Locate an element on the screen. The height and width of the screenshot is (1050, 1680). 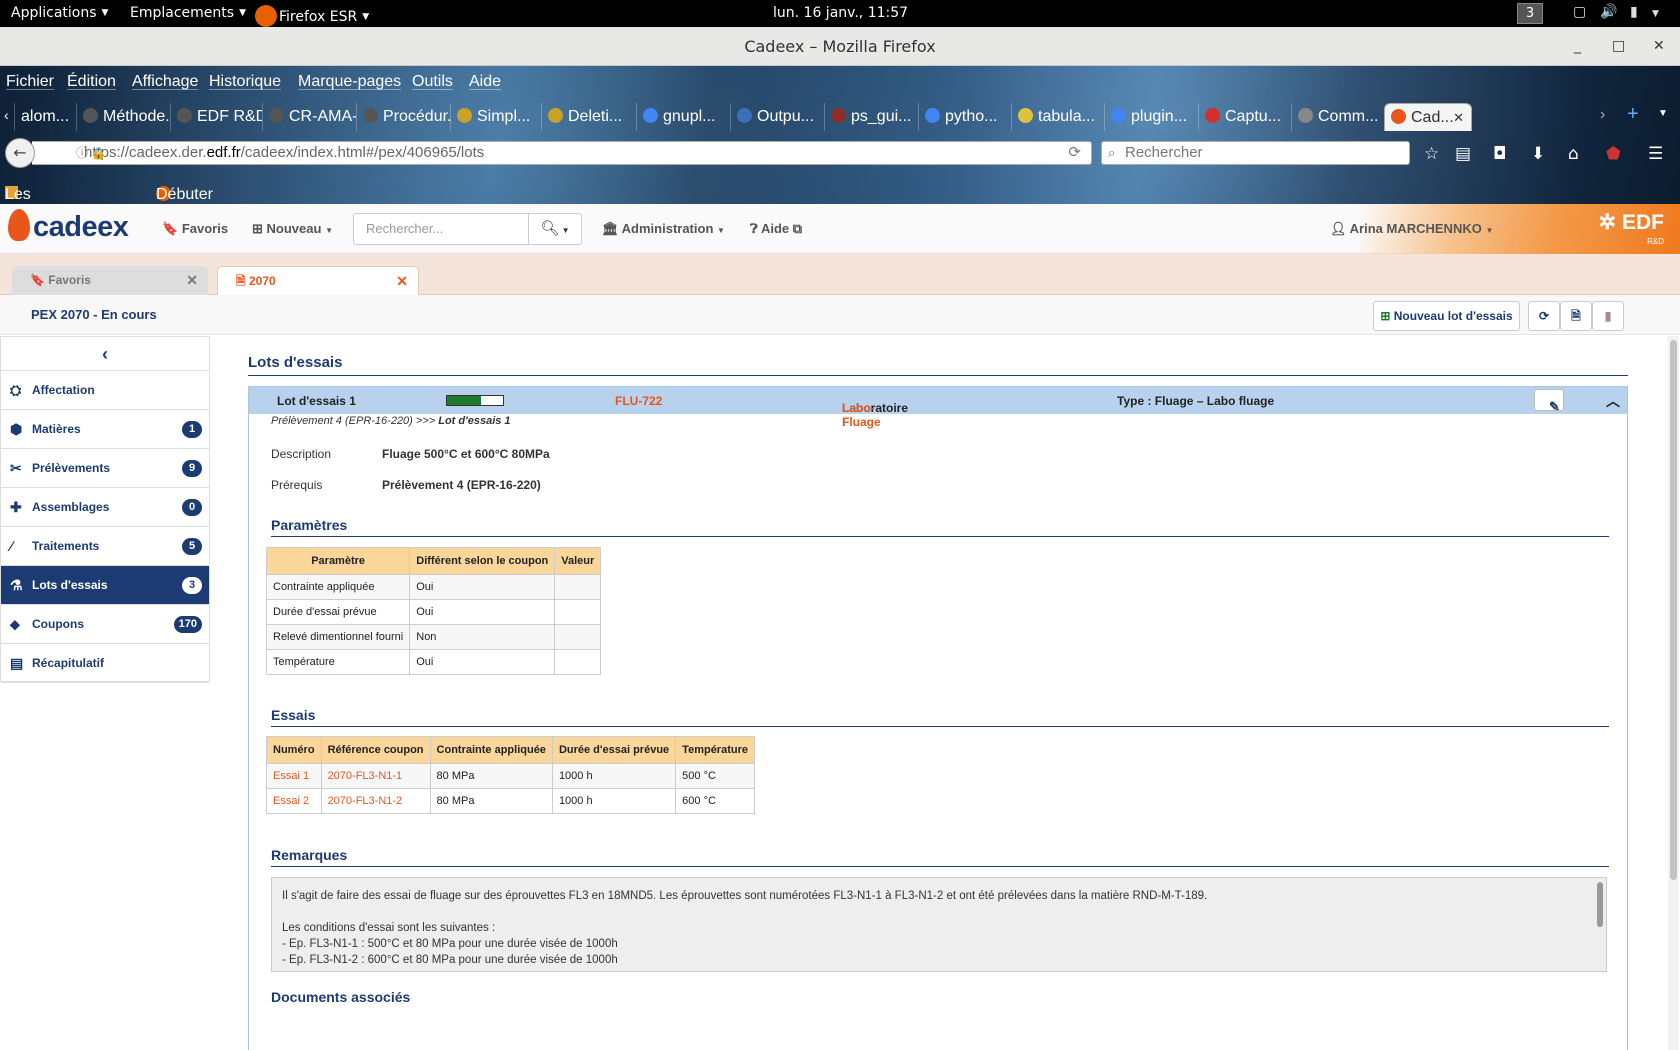
sidebar-item-prelevements: ✂ Prélèvements 9 is located at coordinates (105, 468).